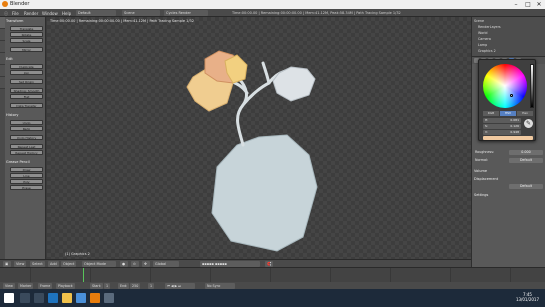 This screenshot has height=307, width=545. I want to click on displacement-section-header: Displacement, so click(509, 179).